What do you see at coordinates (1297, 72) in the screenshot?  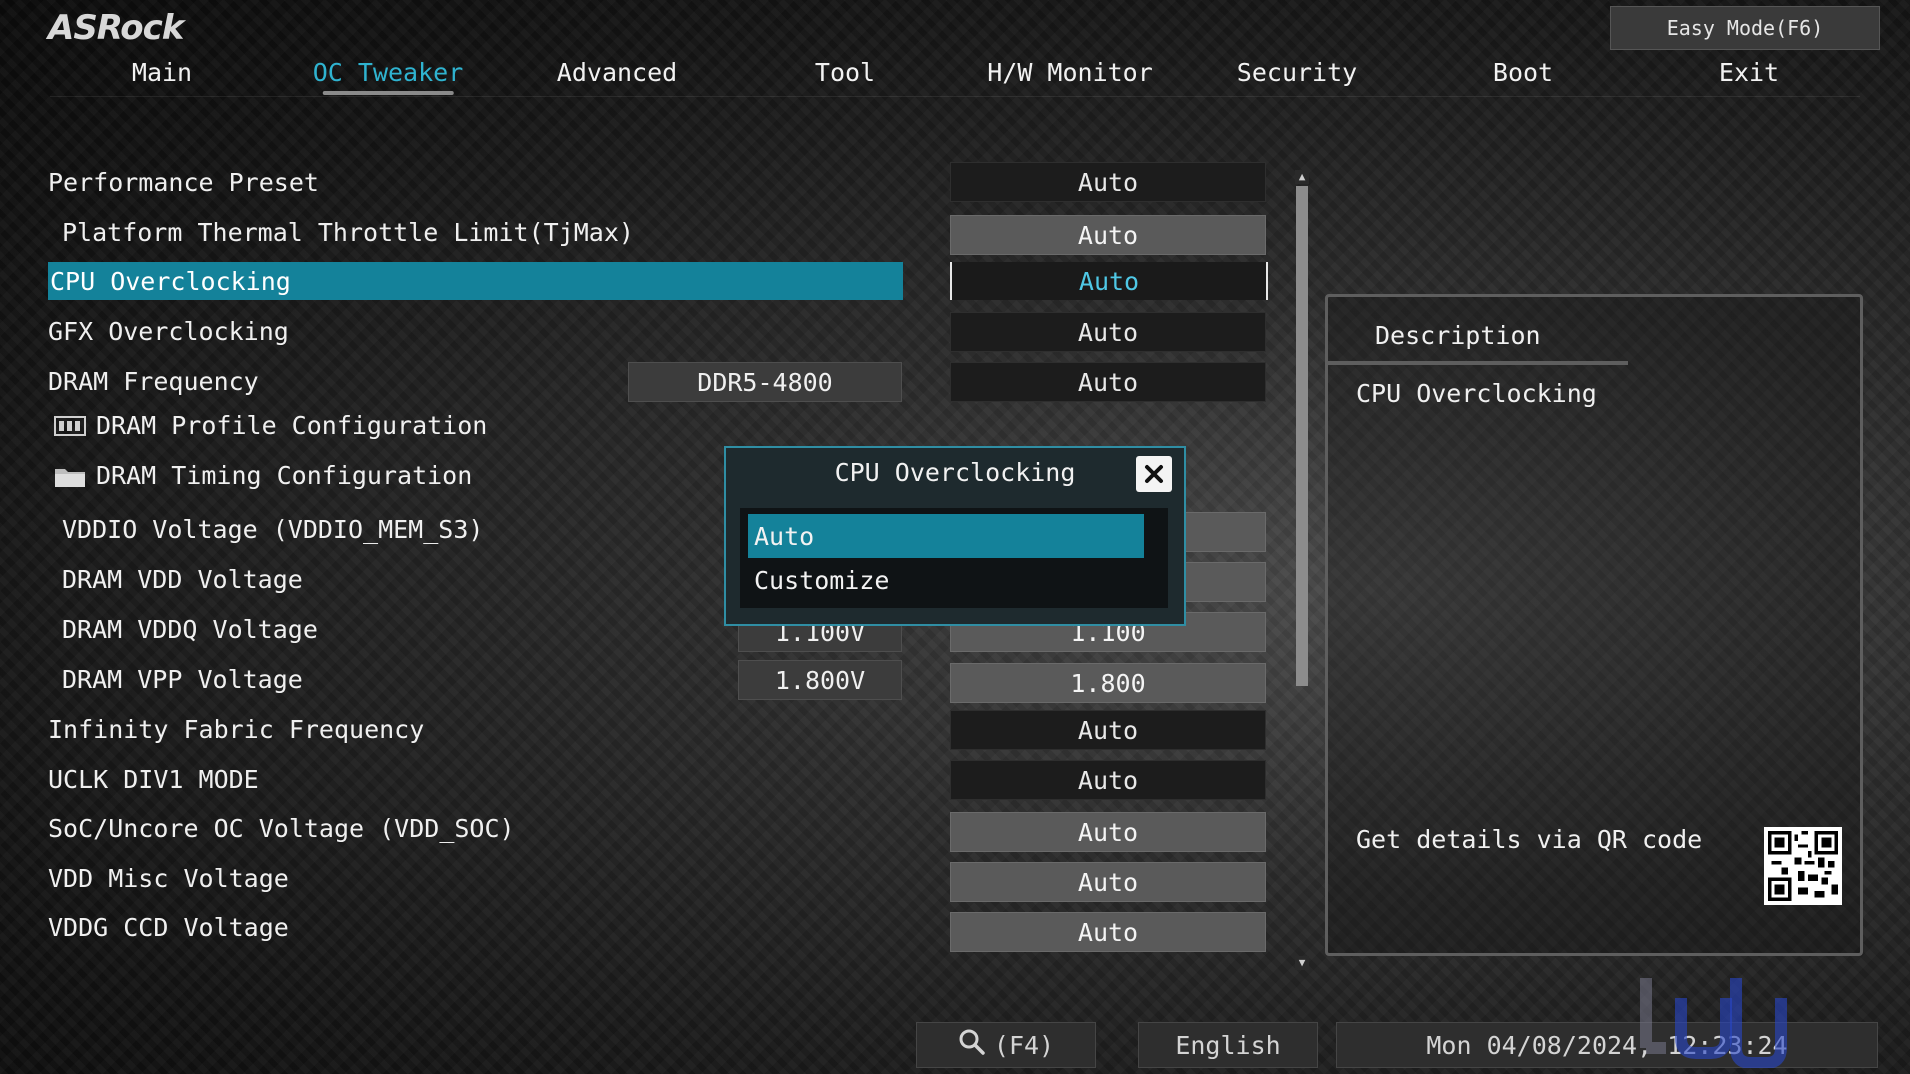 I see `tab-security: Security` at bounding box center [1297, 72].